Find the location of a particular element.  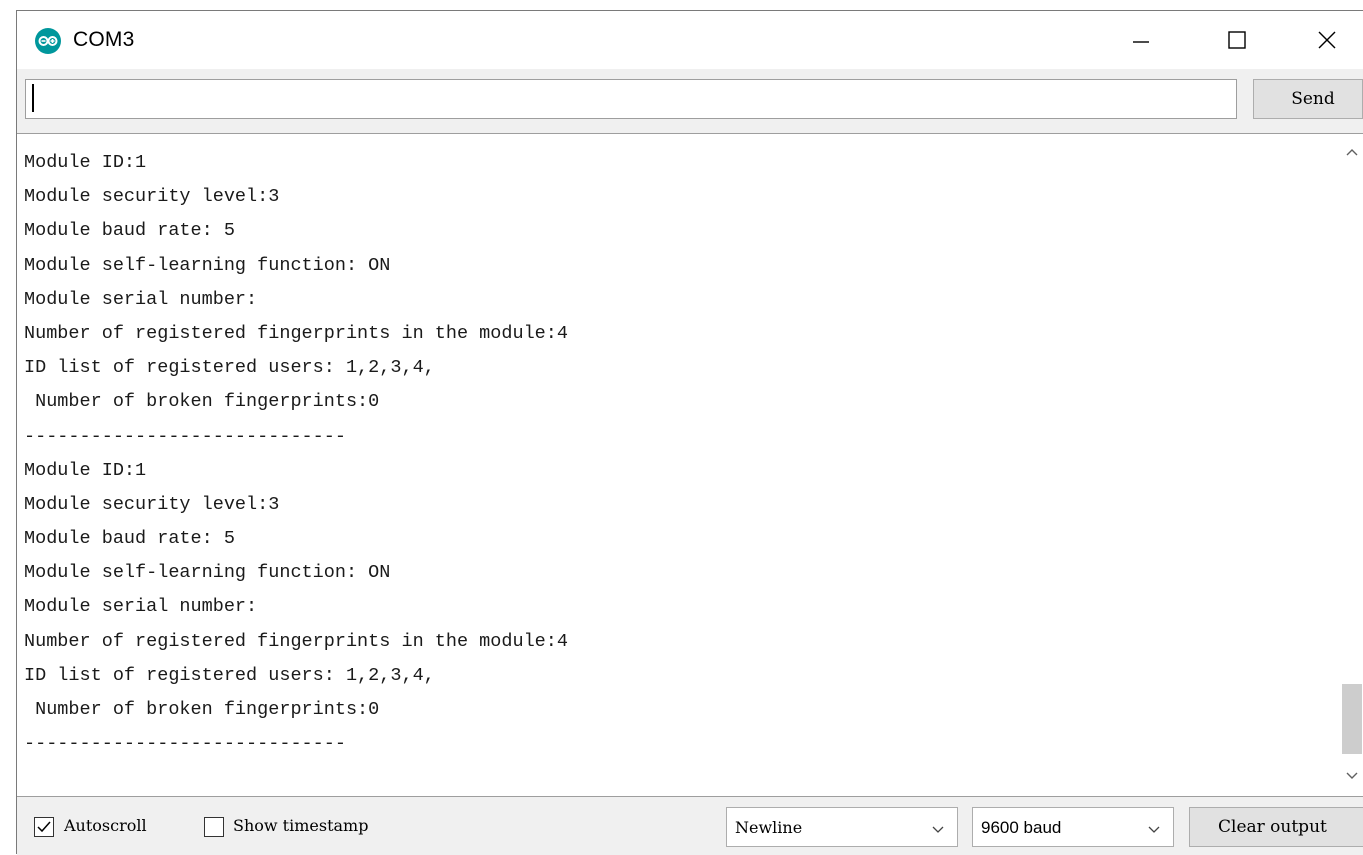

close-button is located at coordinates (1327, 40).